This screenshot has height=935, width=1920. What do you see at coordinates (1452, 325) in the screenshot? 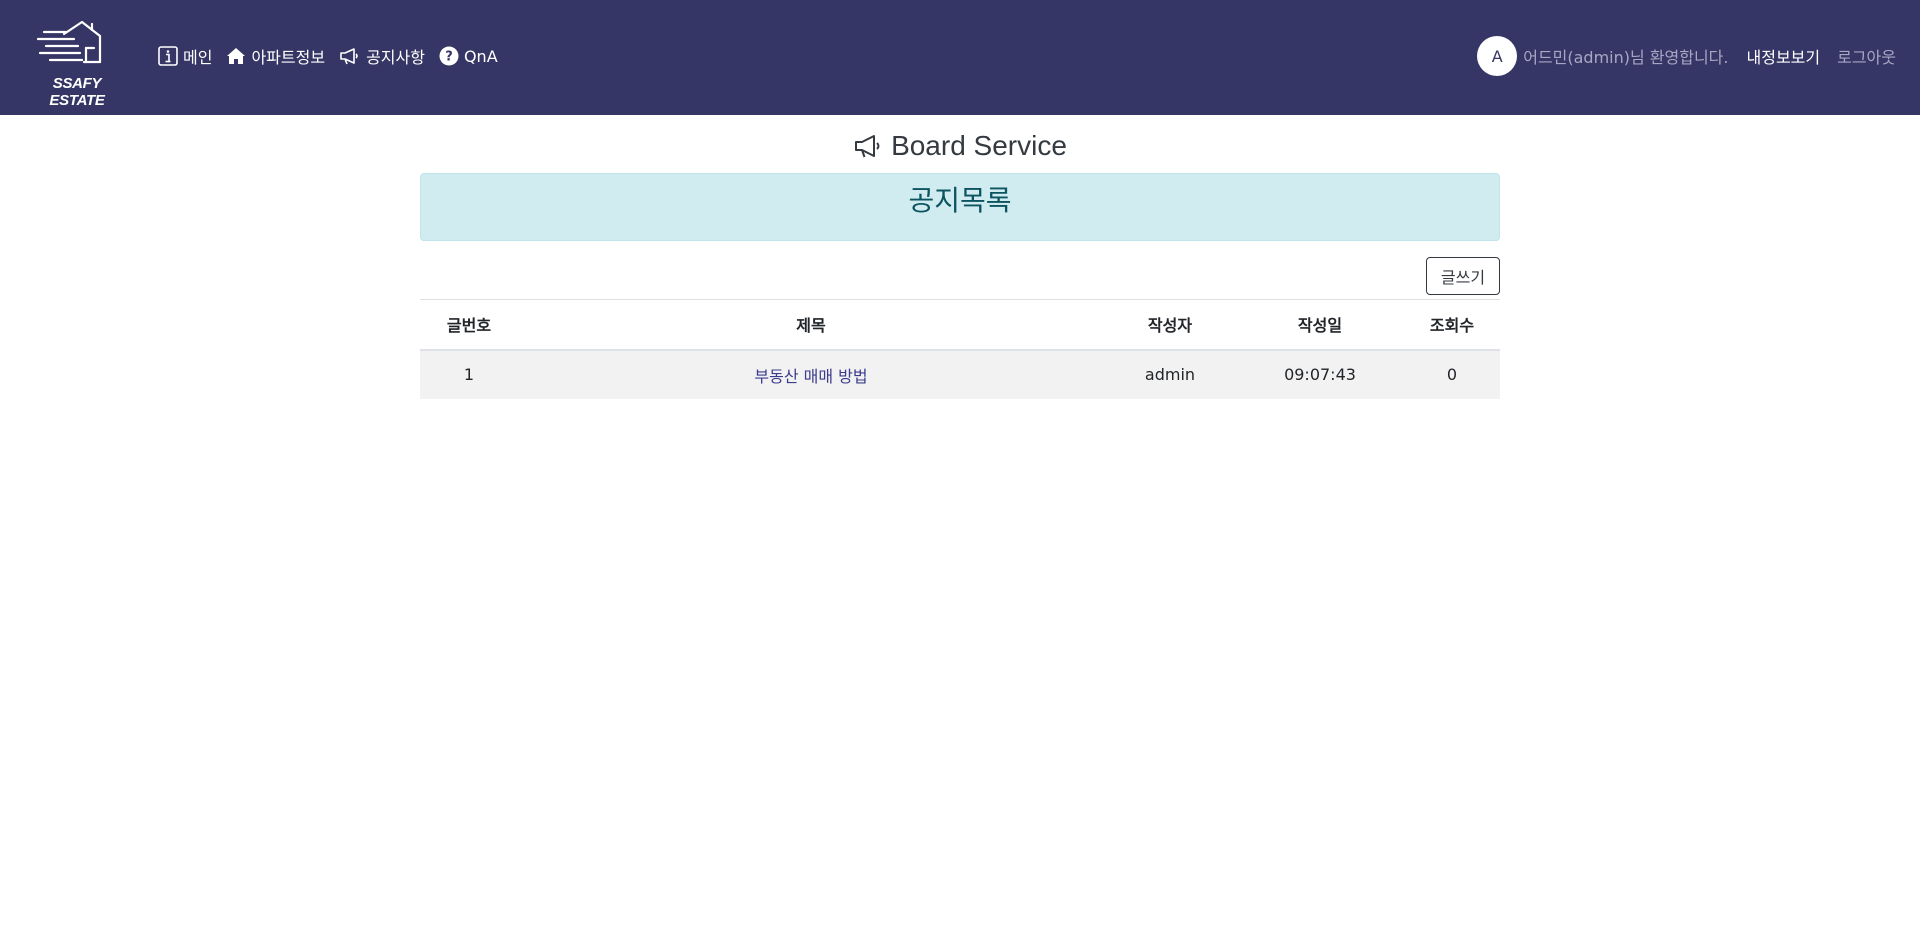
I see `header-hit: 조회수` at bounding box center [1452, 325].